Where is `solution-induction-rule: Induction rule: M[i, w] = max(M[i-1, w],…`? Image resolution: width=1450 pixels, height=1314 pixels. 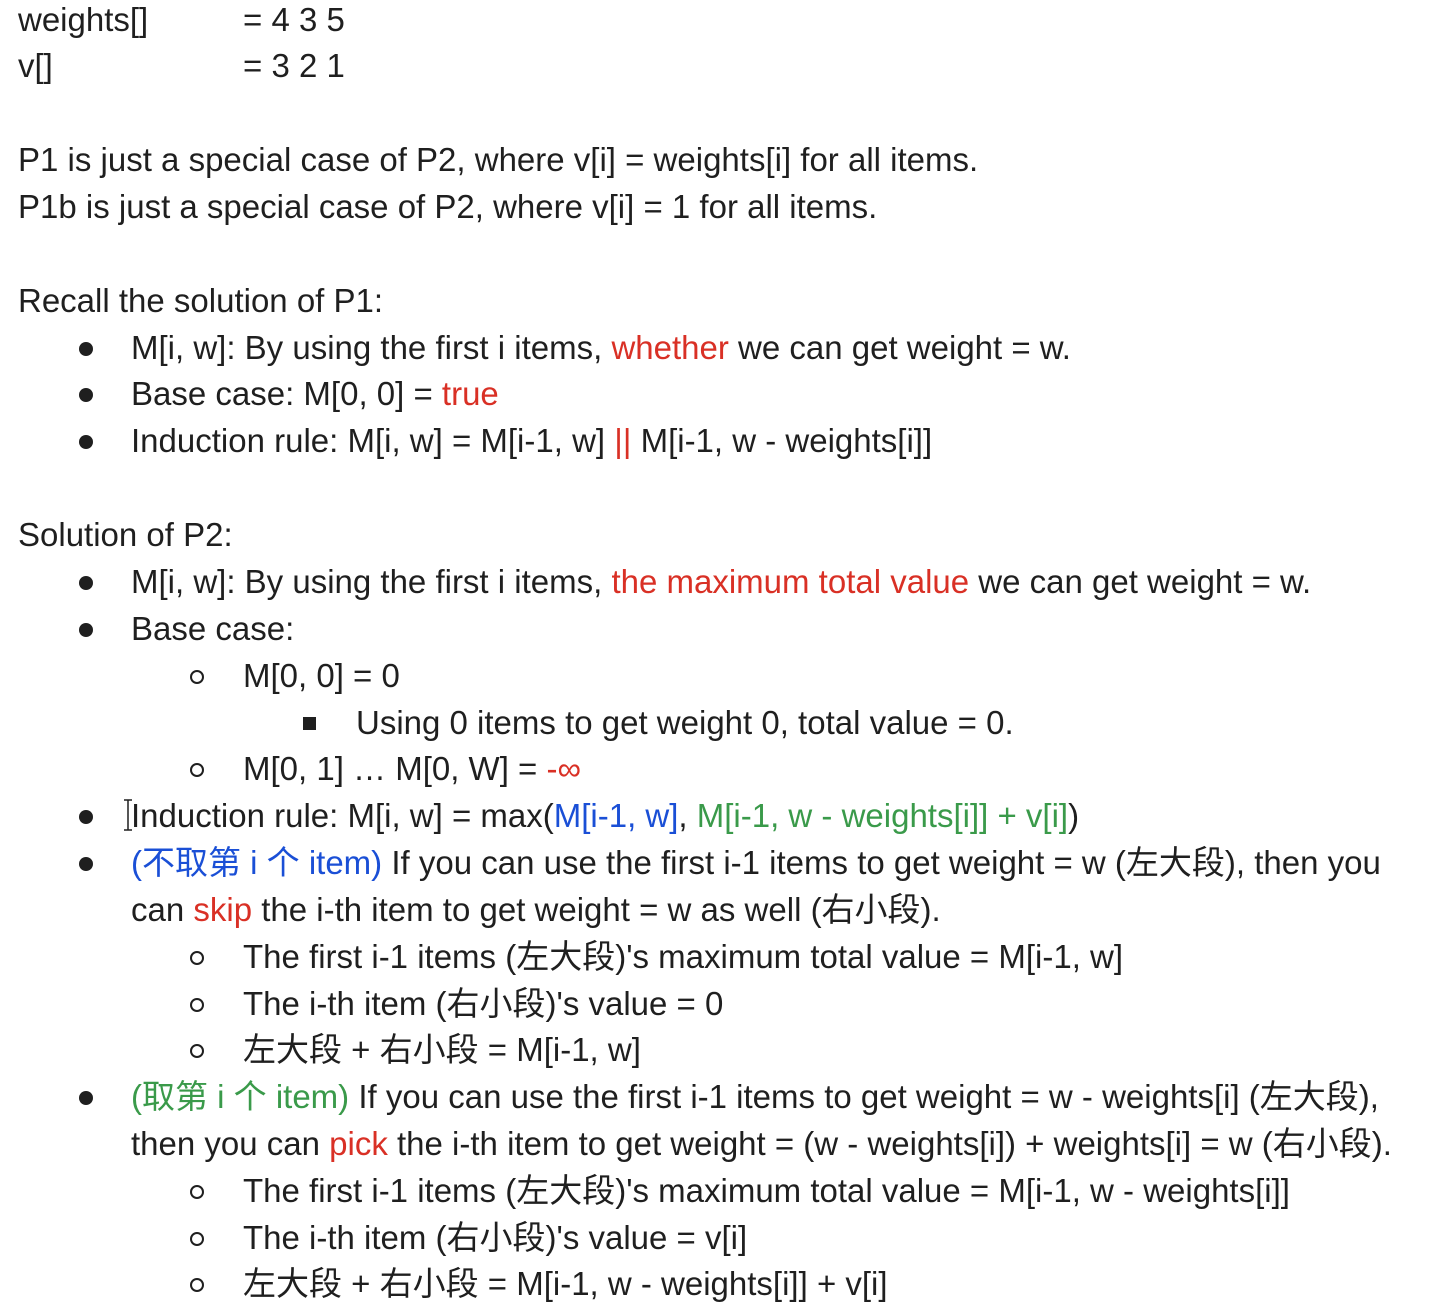
solution-induction-rule: Induction rule: M[i, w] = max(M[i-1, w],… is located at coordinates (605, 816).